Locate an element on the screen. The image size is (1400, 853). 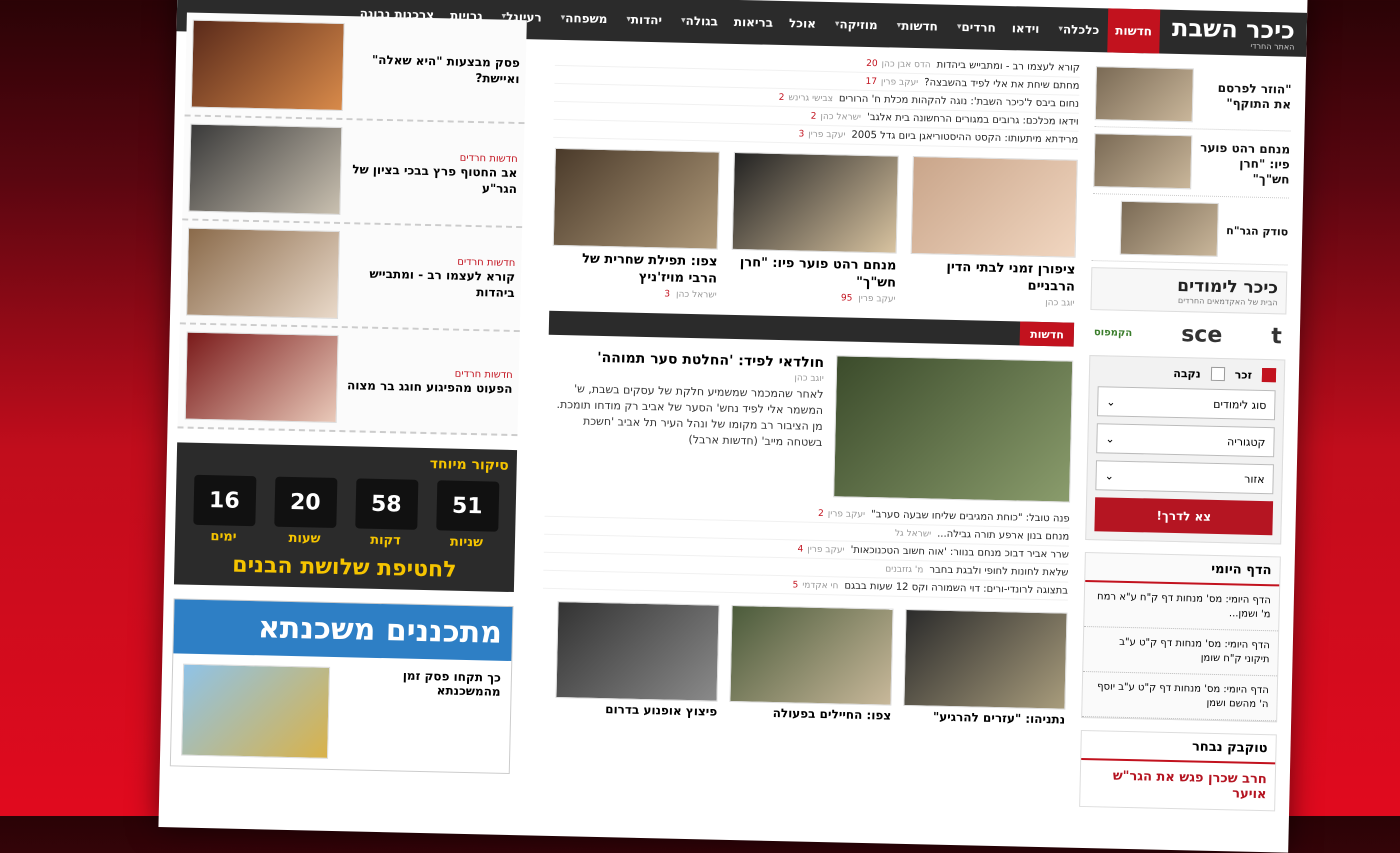
headline-text: שלאת לחונות לחופי ולבגת בחבר is located at coordinates (998, 571).